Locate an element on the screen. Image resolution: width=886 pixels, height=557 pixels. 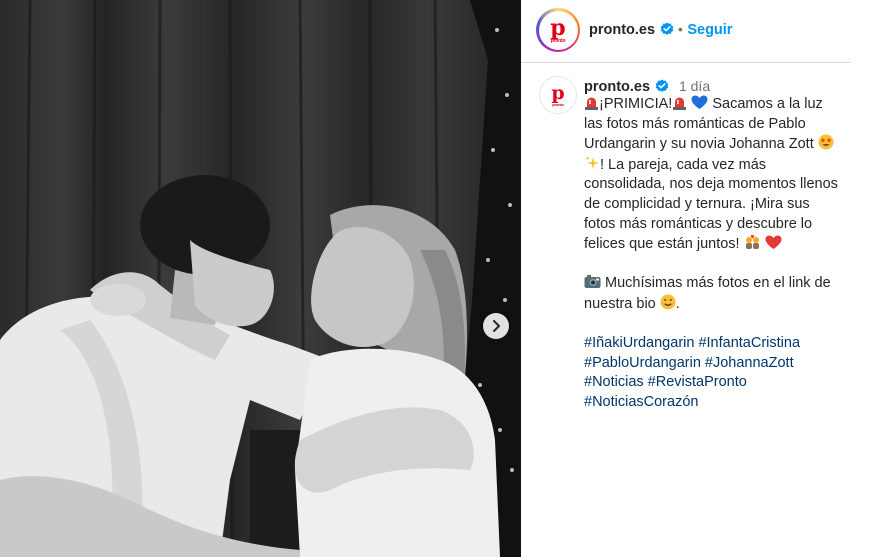
hashtag-link: #PabloUrdangarin is located at coordinates (642, 363).